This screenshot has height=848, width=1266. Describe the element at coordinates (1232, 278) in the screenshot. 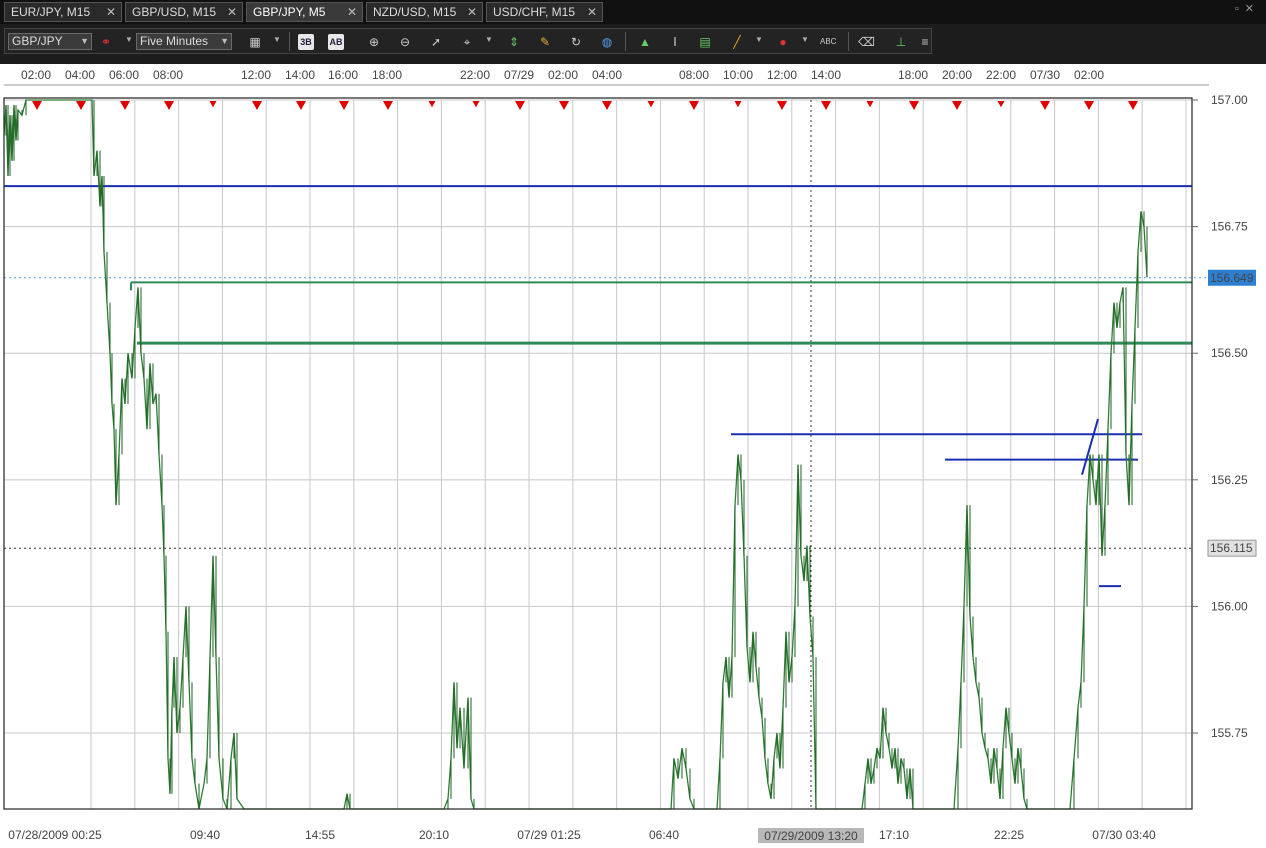

I see `current-price-label: 156.649` at that location.